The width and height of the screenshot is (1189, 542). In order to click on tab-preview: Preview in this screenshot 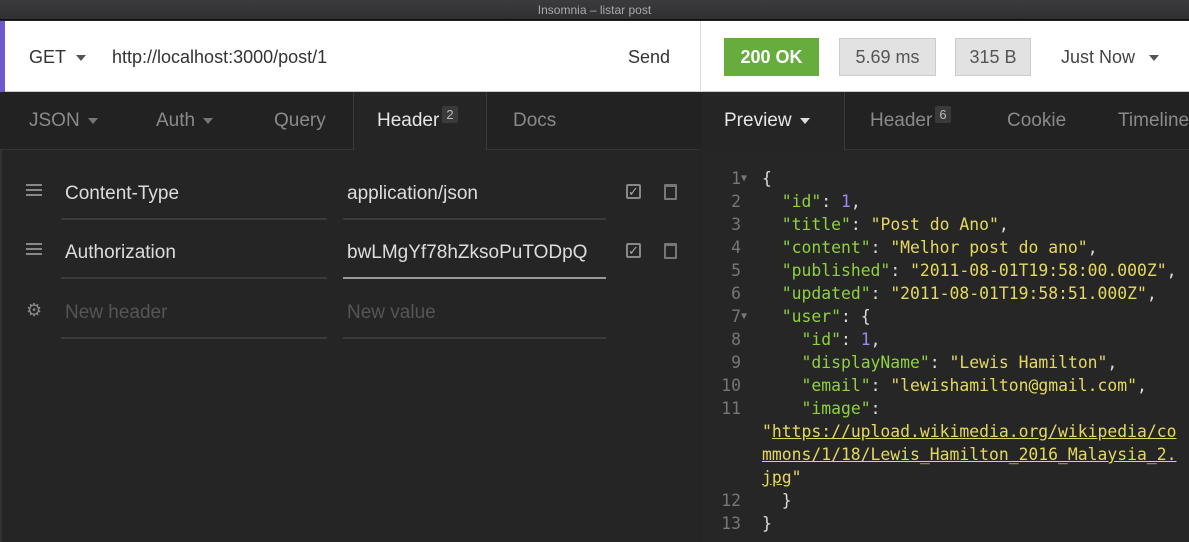, I will do `click(773, 121)`.